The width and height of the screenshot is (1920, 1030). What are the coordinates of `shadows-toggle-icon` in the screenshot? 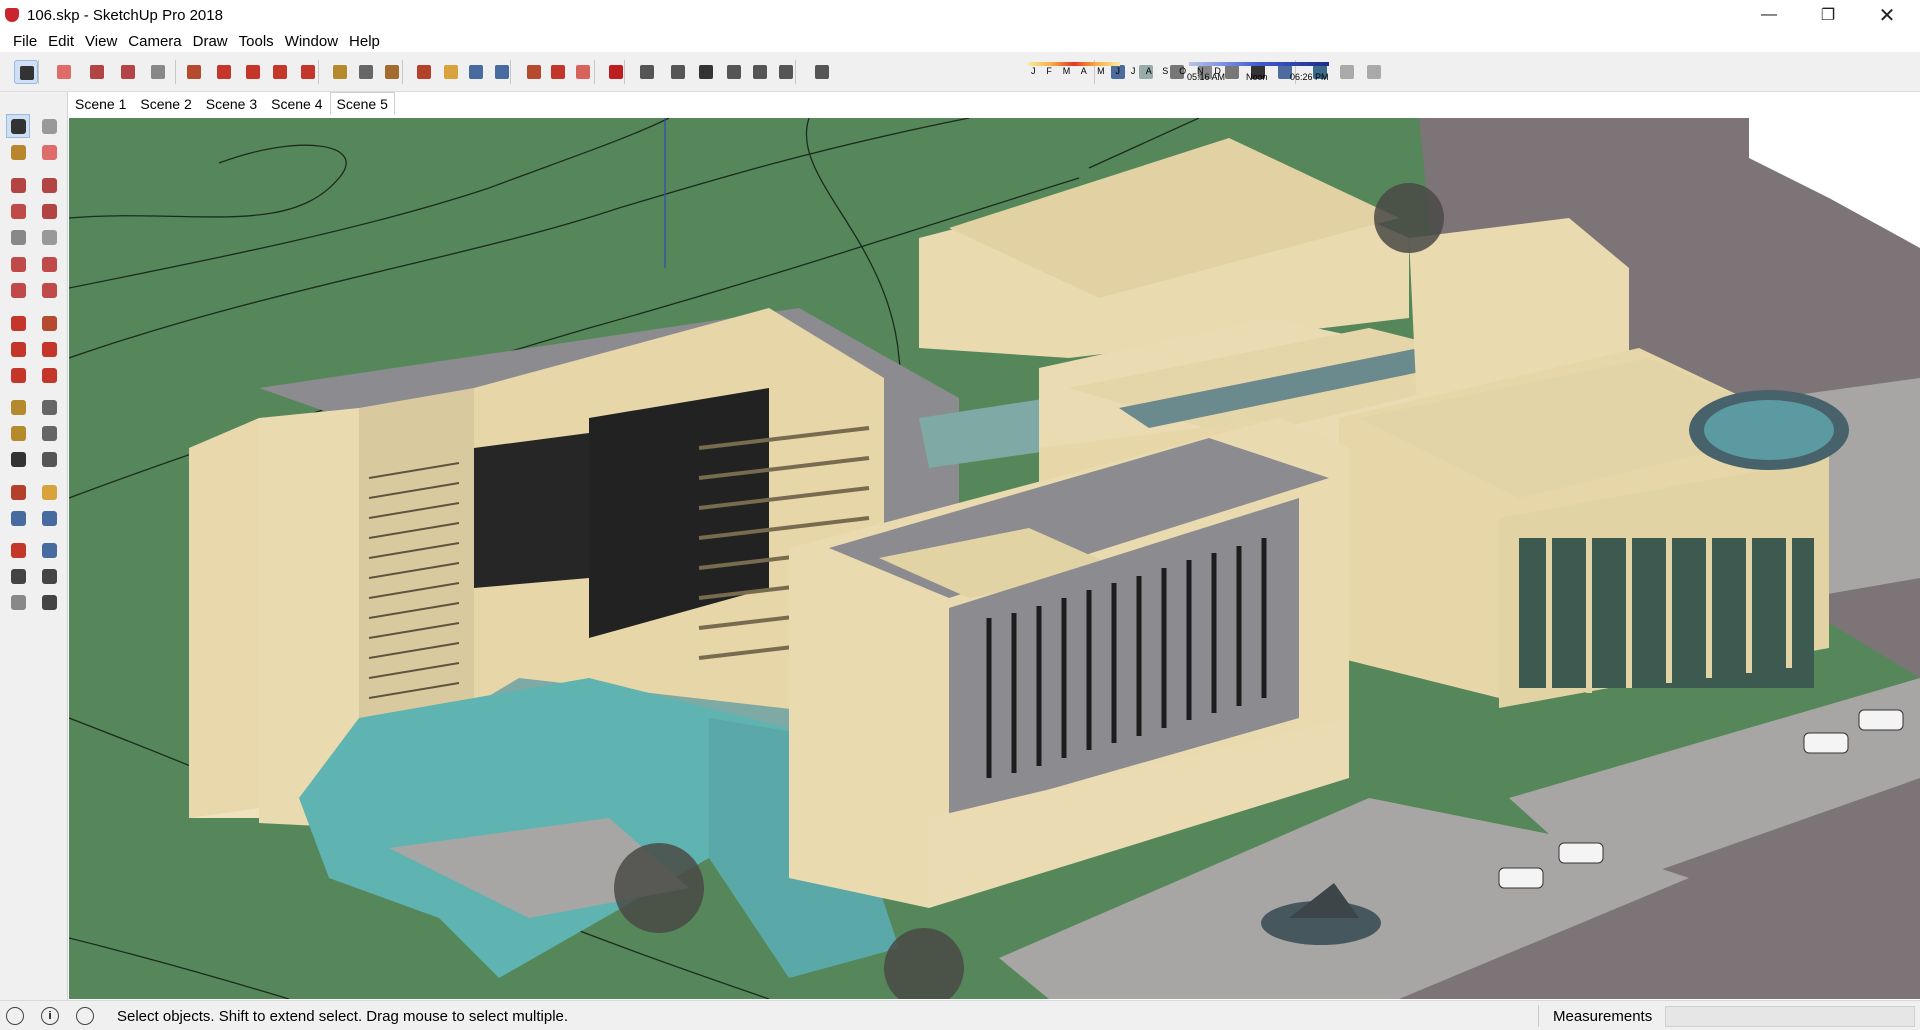 It's located at (822, 72).